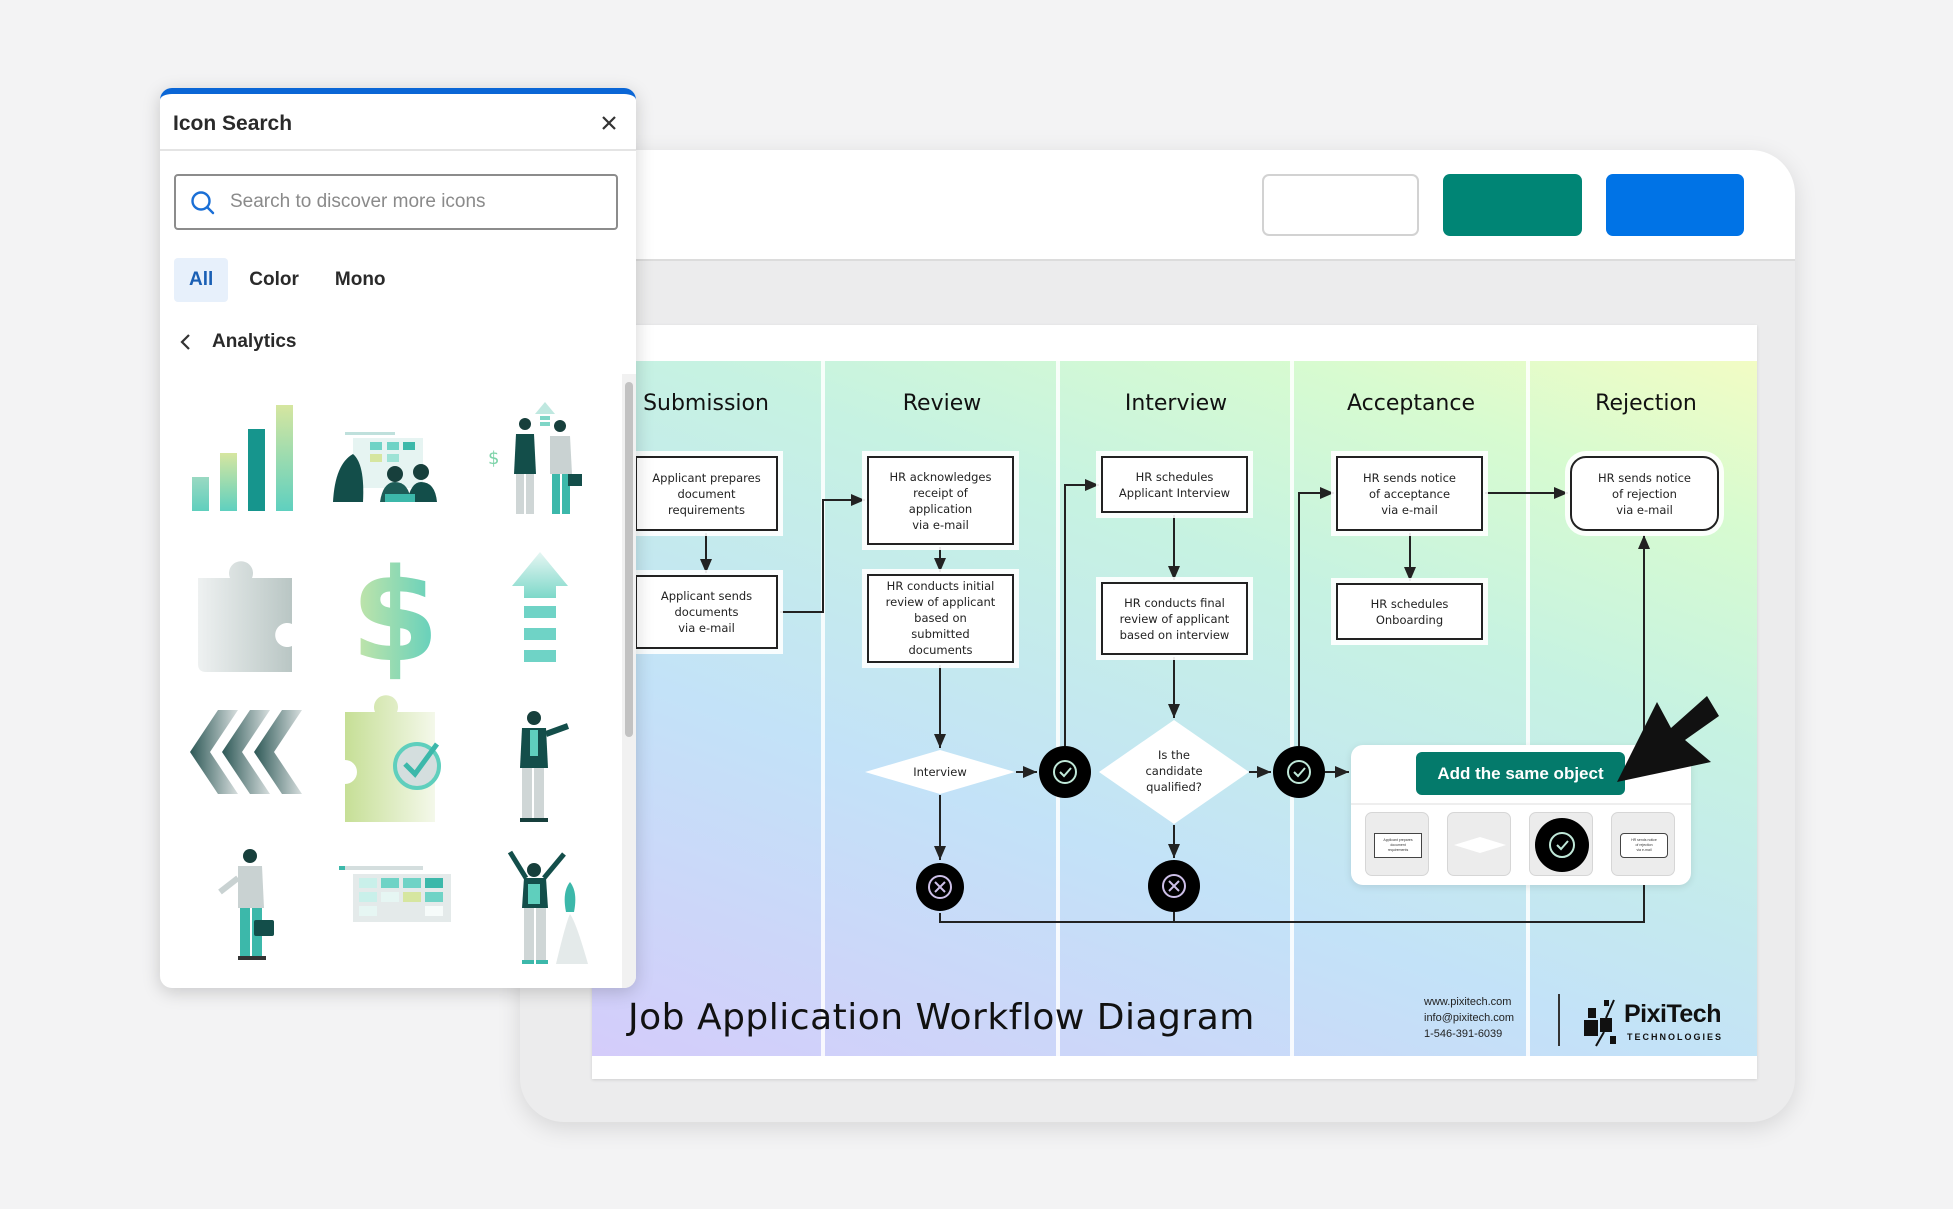 This screenshot has height=1209, width=1953. Describe the element at coordinates (1512, 205) in the screenshot. I see `toolbar-button-teal` at that location.